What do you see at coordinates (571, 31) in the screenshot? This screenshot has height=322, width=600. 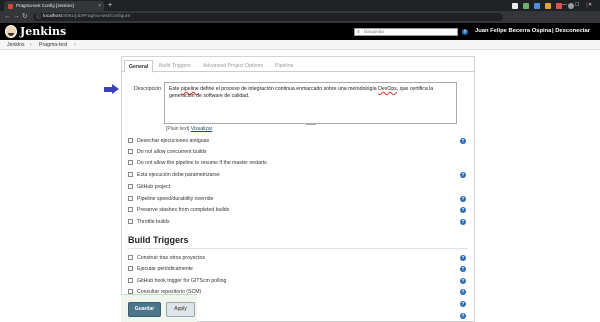 I see `logout-link: | Desconectar` at bounding box center [571, 31].